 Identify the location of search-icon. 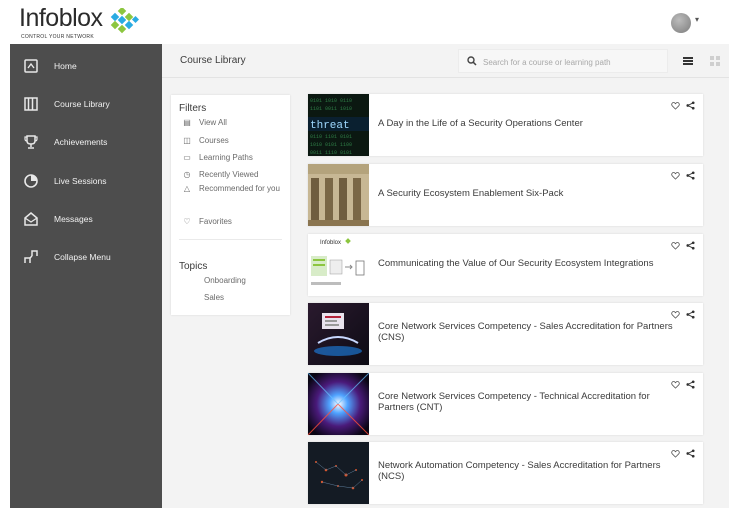
(472, 61).